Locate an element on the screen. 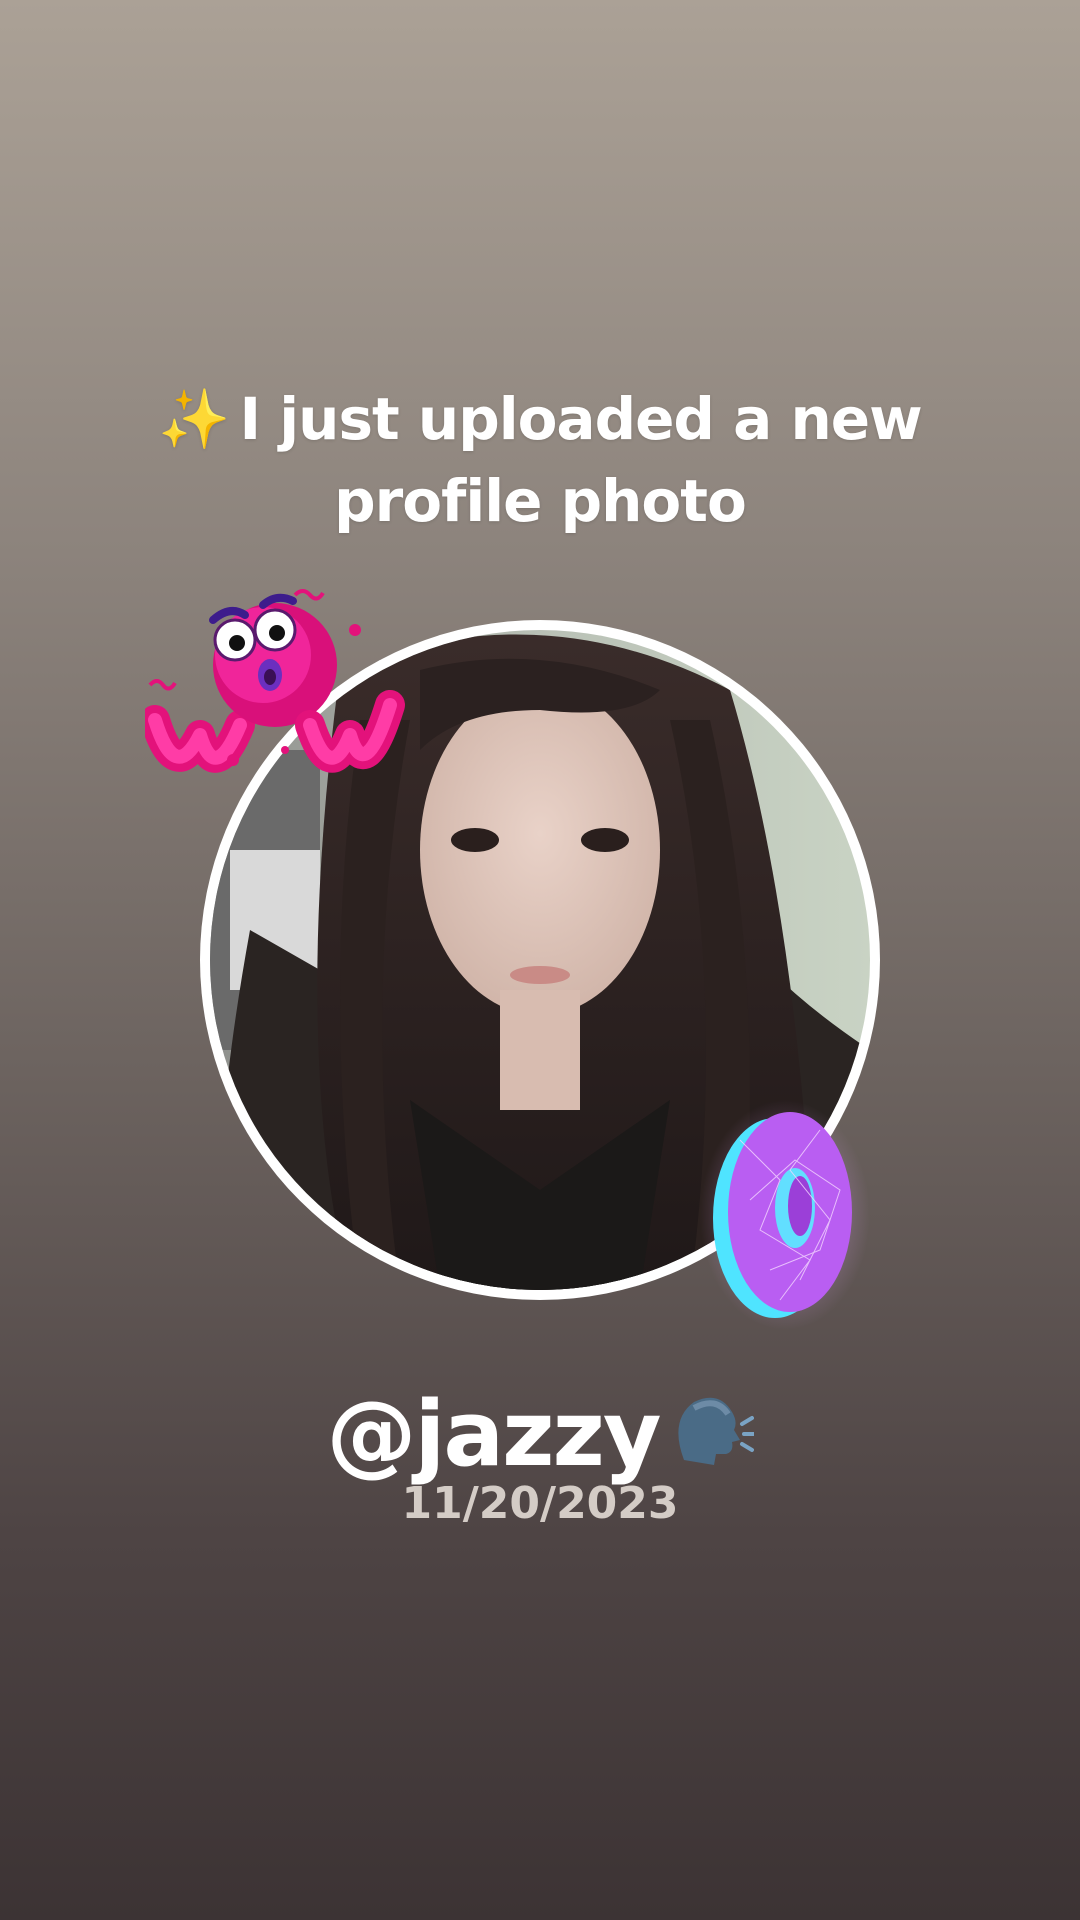  donut-sticker is located at coordinates (785, 1215).